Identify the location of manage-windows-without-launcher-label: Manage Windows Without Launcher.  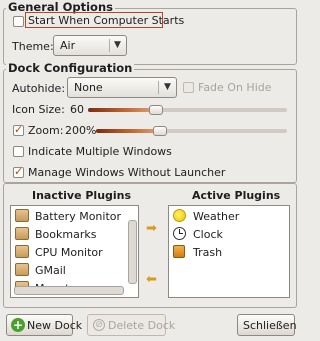
(126, 172).